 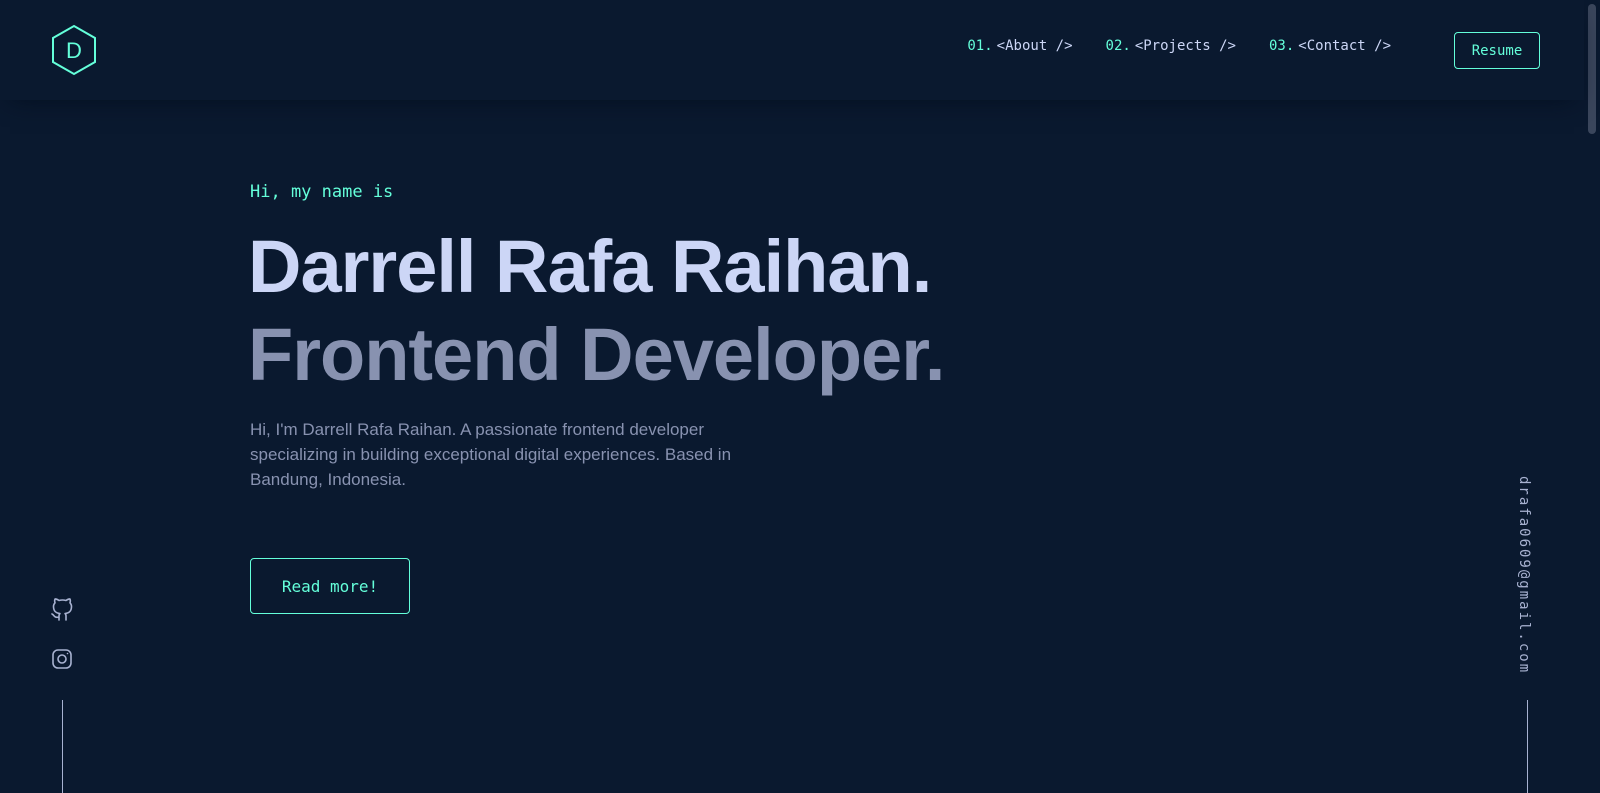 I want to click on nav-number: 02., so click(x=1118, y=46).